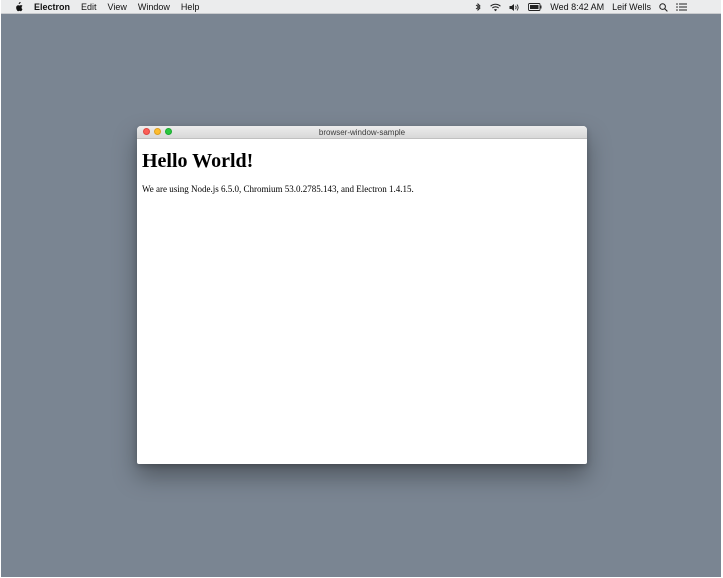 The image size is (723, 578). Describe the element at coordinates (496, 7) in the screenshot. I see `wifi-icon` at that location.